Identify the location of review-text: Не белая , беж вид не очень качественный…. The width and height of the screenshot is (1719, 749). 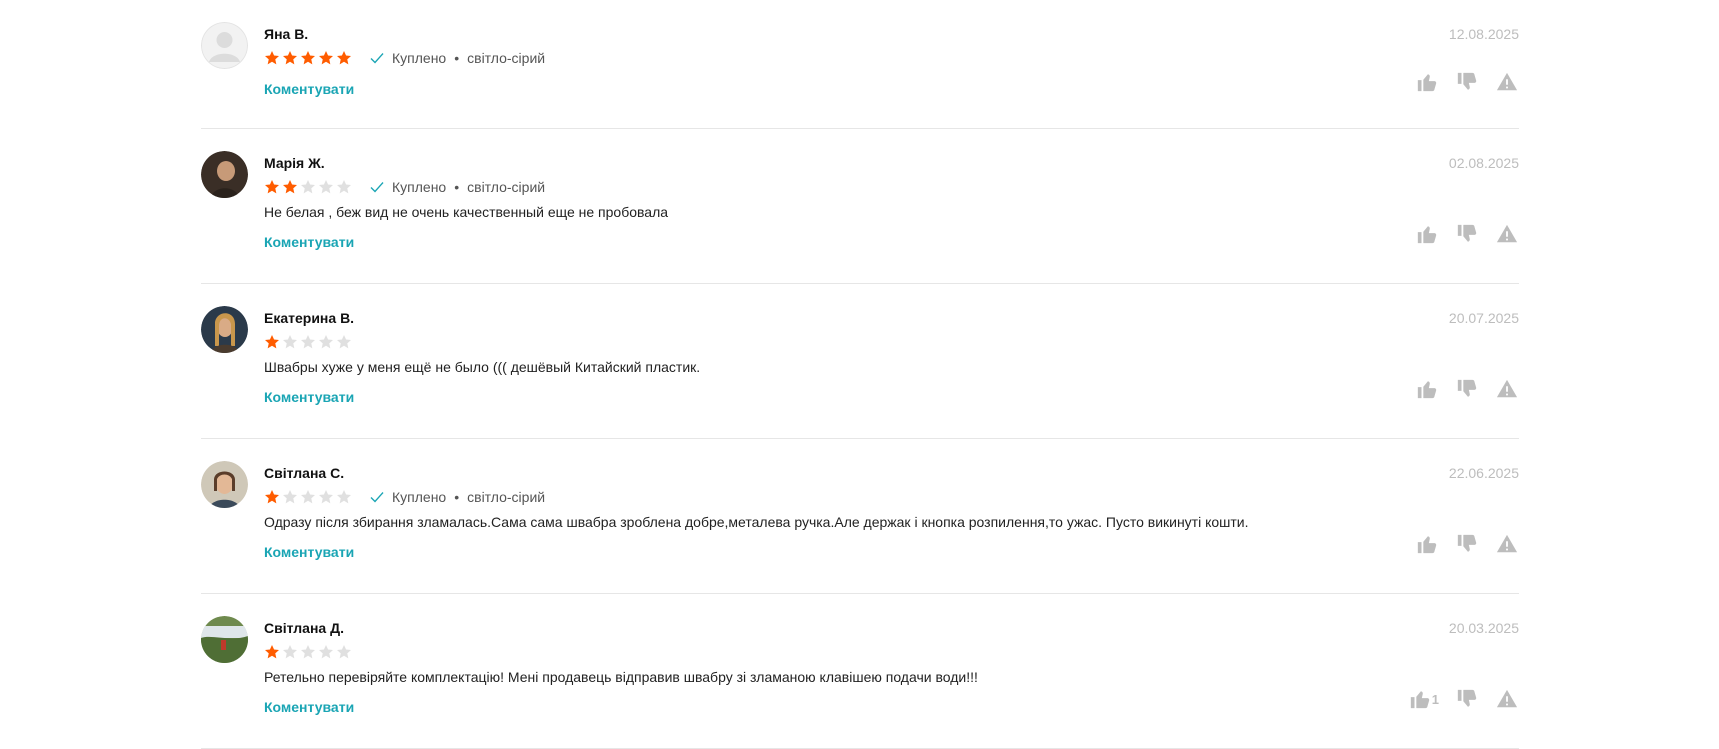
(466, 212).